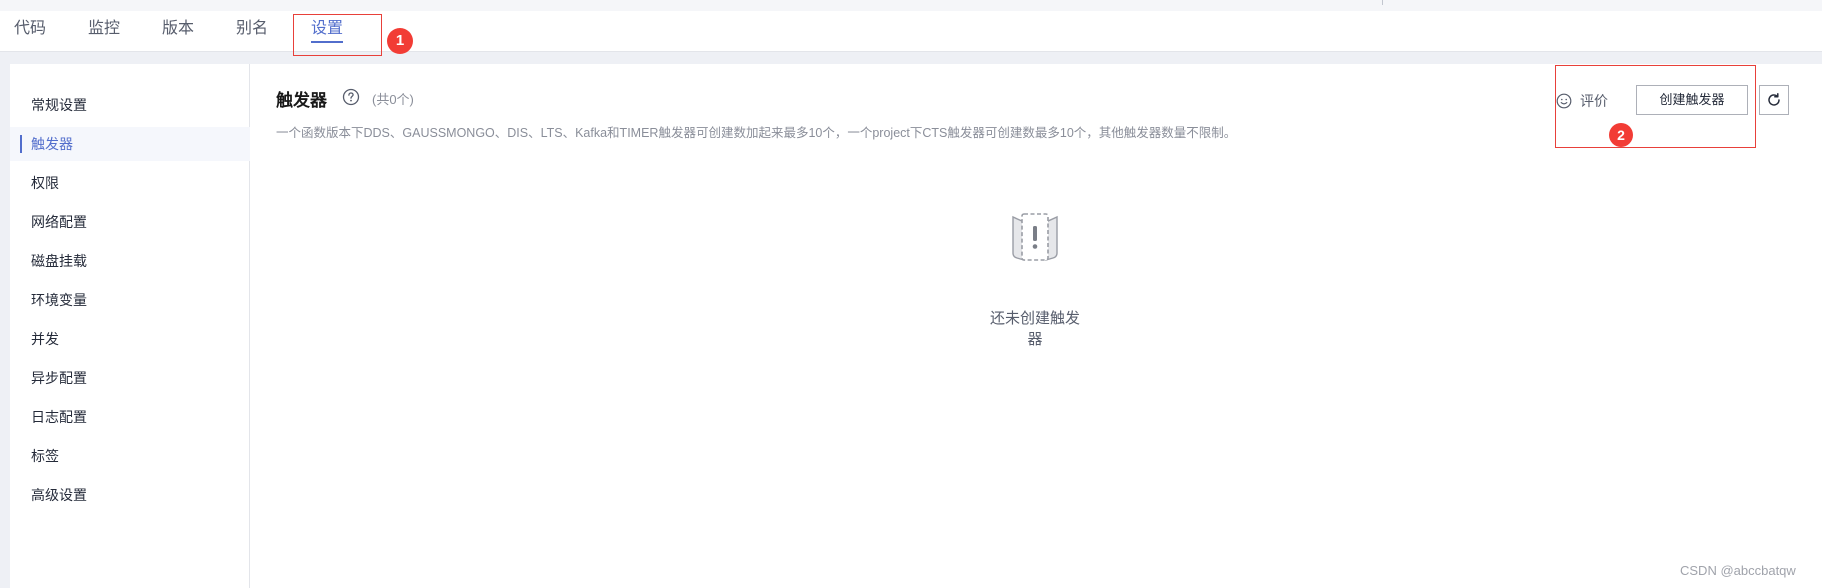 This screenshot has width=1822, height=588. I want to click on sidebar-item-tags: 标签, so click(130, 456).